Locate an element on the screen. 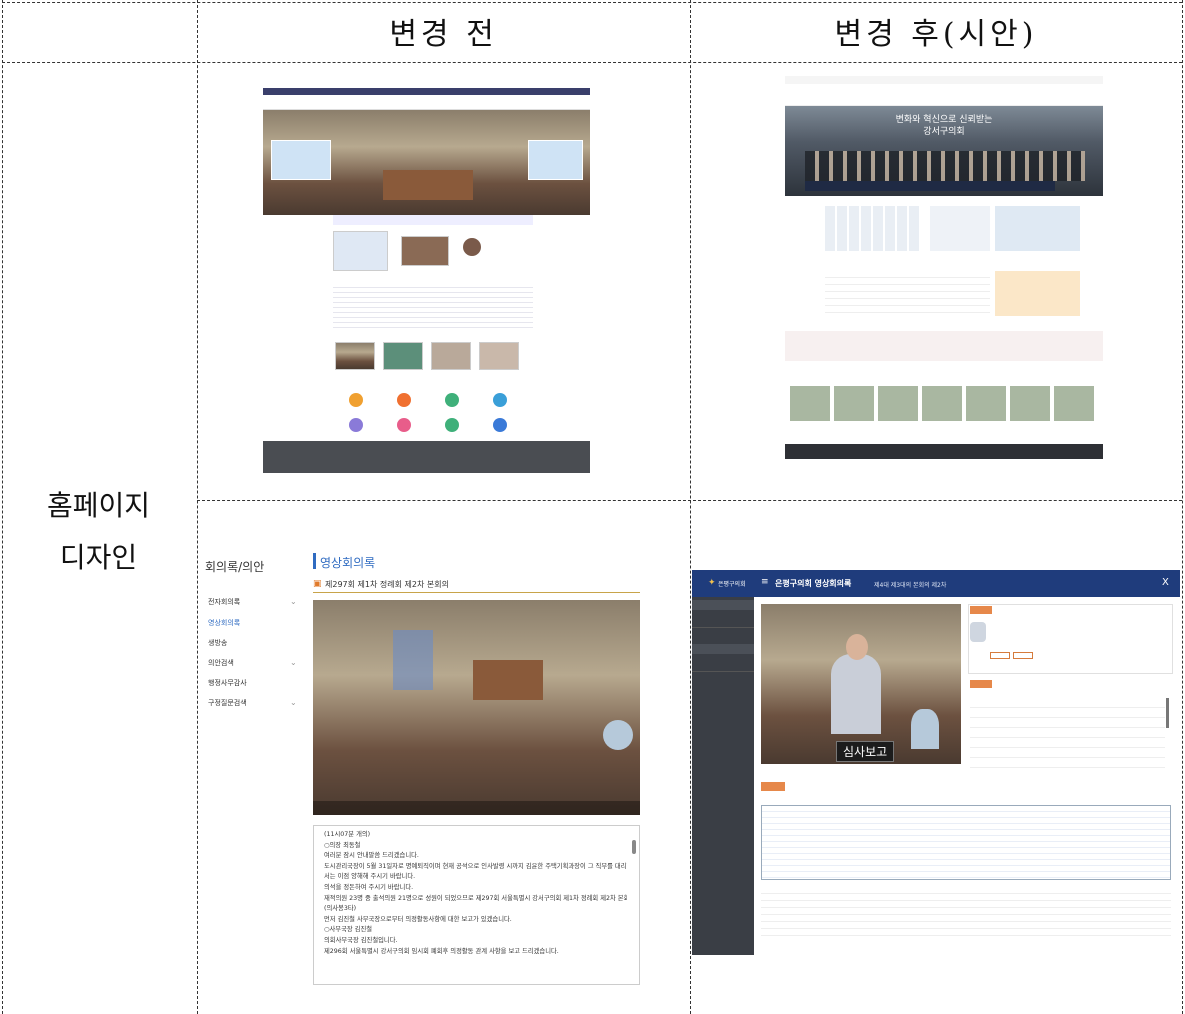  sidebar-item: 생방송 is located at coordinates (217, 643).